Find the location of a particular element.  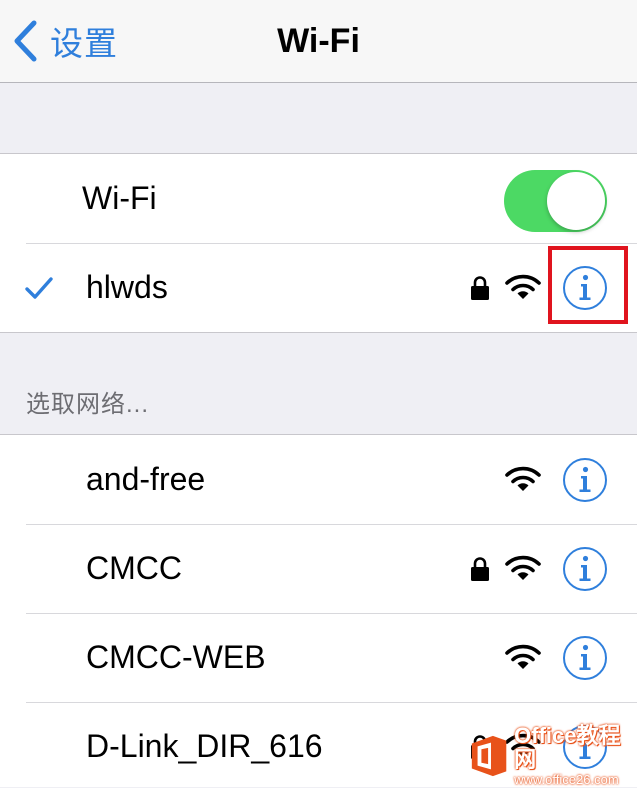

network-row-cmcc: CMCC is located at coordinates (318, 568).